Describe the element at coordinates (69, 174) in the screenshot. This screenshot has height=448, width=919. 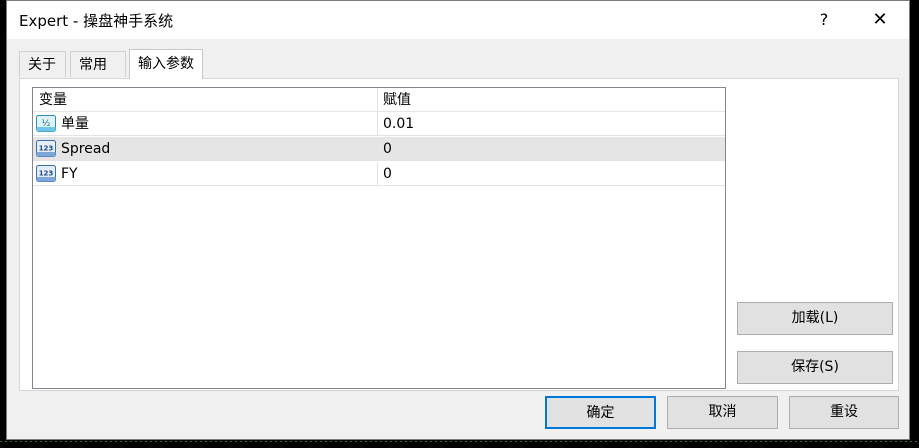
I see `param-name: FY` at that location.